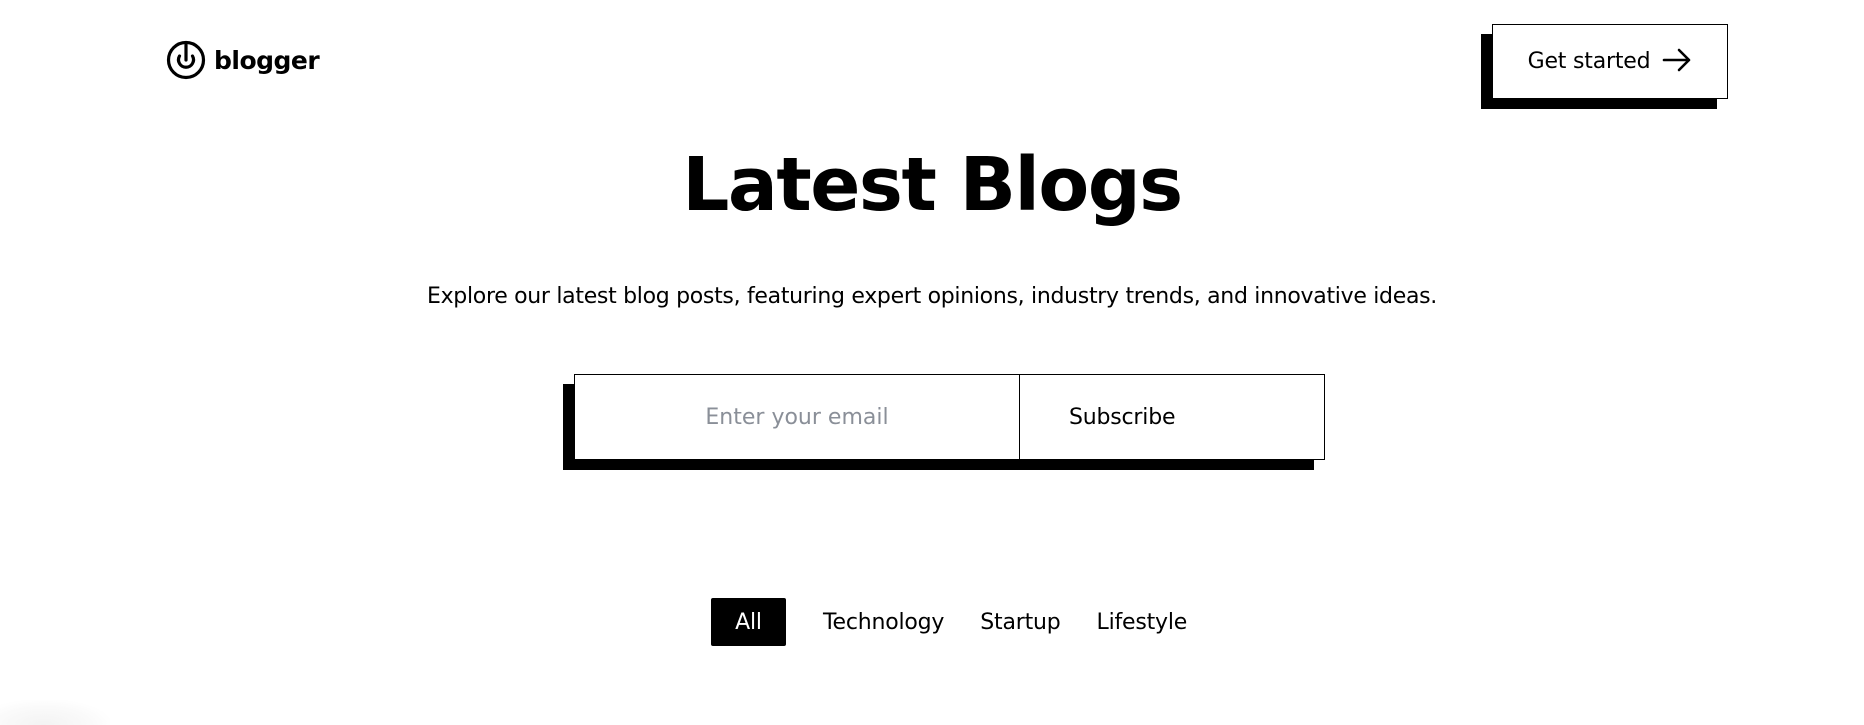 The width and height of the screenshot is (1864, 725). What do you see at coordinates (55, 712) in the screenshot?
I see `corner-decoration` at bounding box center [55, 712].